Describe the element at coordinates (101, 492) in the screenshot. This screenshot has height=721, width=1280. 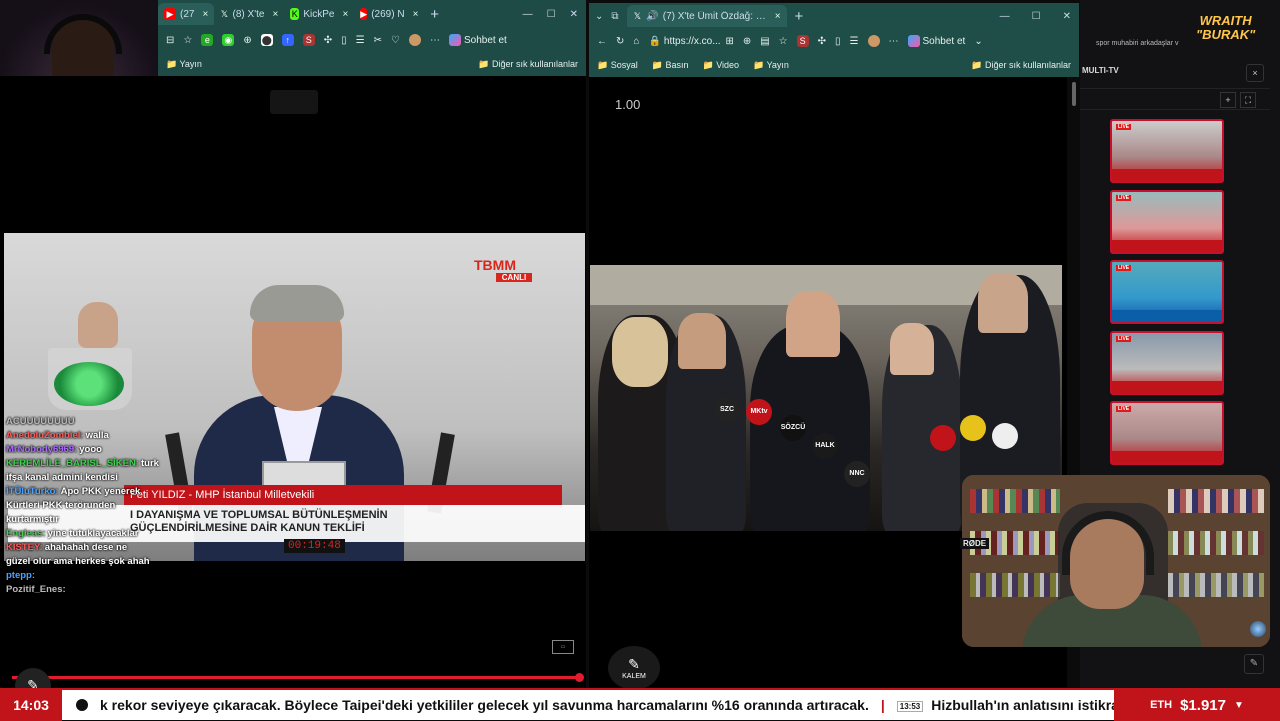
I see `chat-message: İTÜluTurko: Apo PKK yenerek` at that location.